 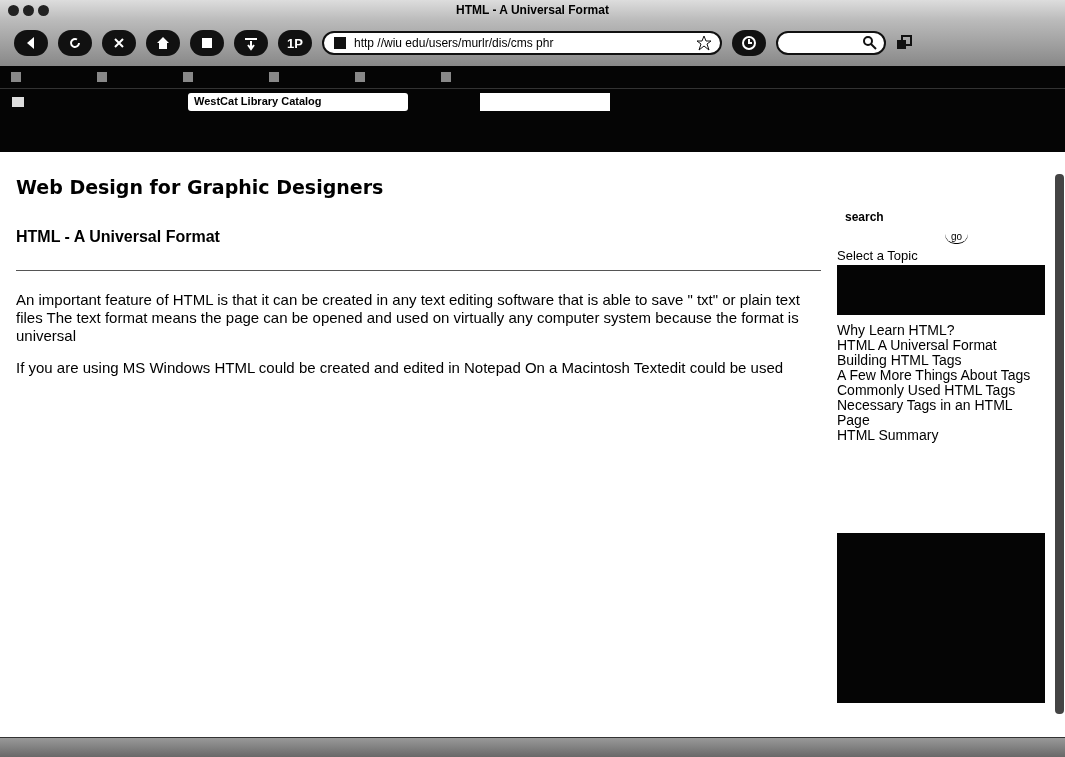 I want to click on home-icon, so click(x=163, y=43).